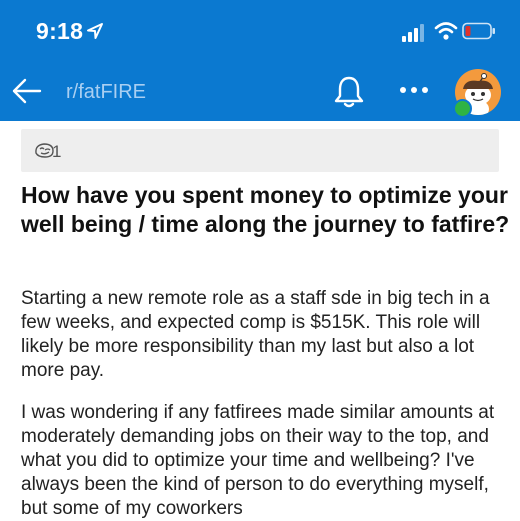  Describe the element at coordinates (478, 31) in the screenshot. I see `battery-low-icon` at that location.